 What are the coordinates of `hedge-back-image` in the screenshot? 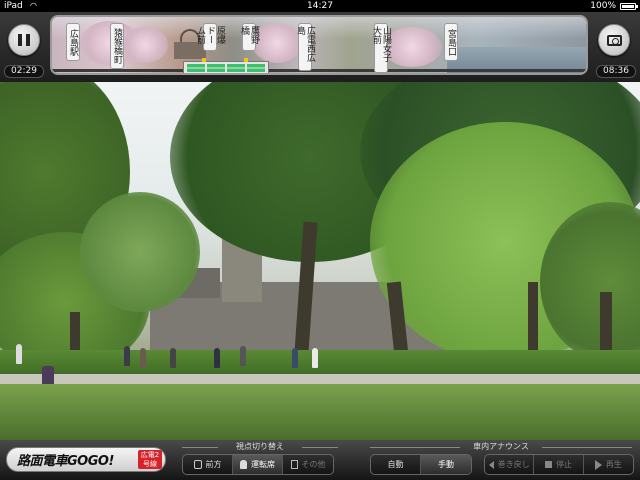 It's located at (320, 363).